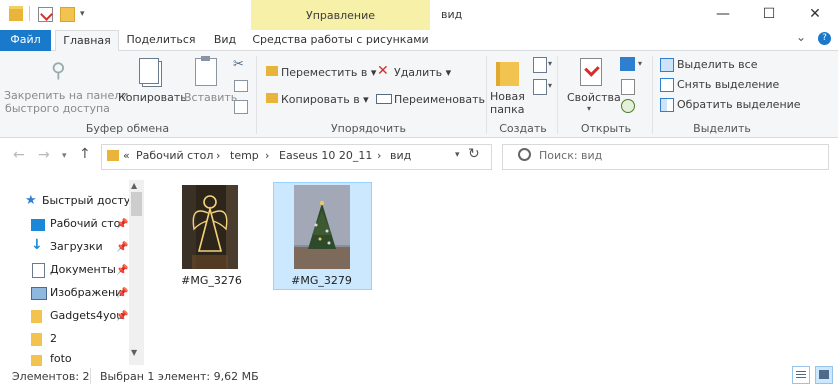  I want to click on breadcrumb-desktop: Рабочий стол, so click(174, 155).